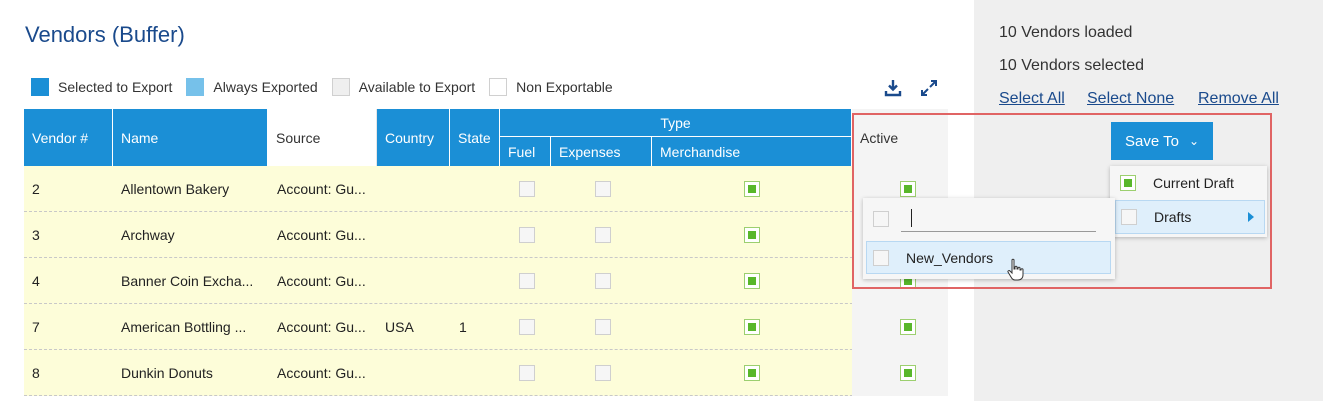 The image size is (1323, 401). I want to click on always-swatch, so click(195, 87).